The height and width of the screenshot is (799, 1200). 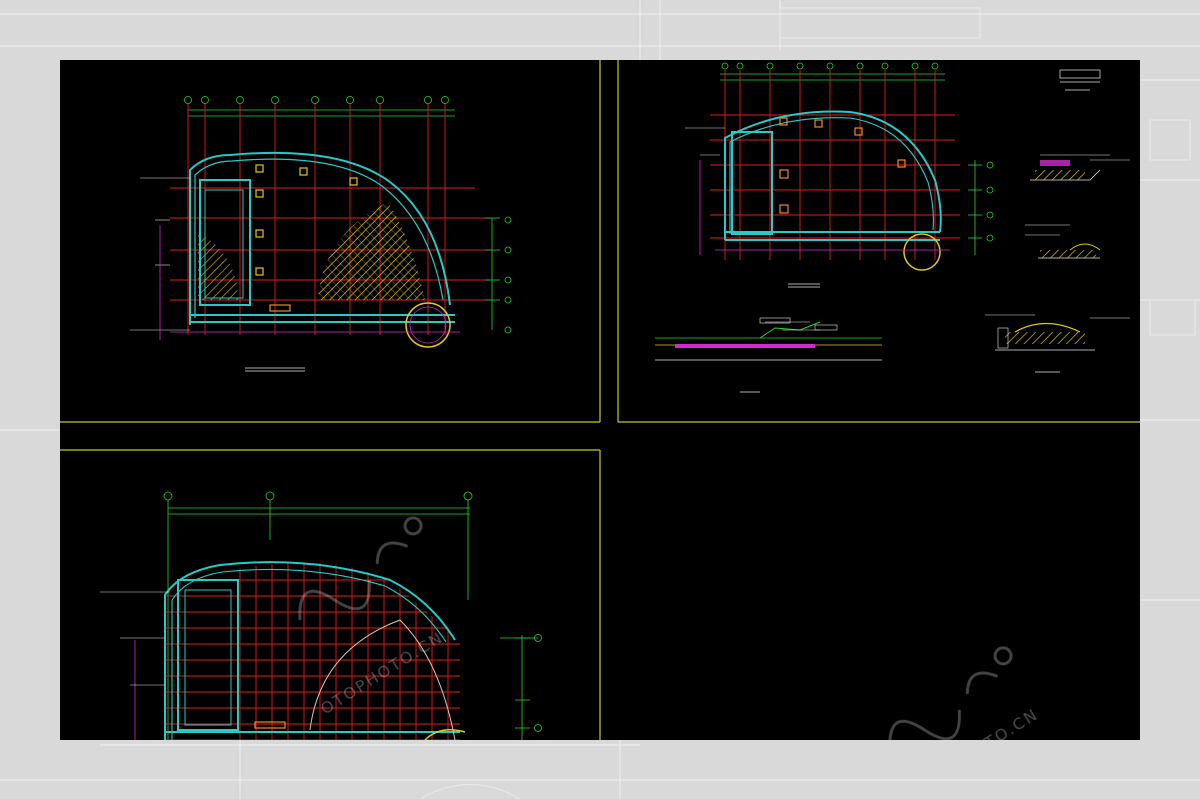 I want to click on section-elevation, so click(x=768, y=355).